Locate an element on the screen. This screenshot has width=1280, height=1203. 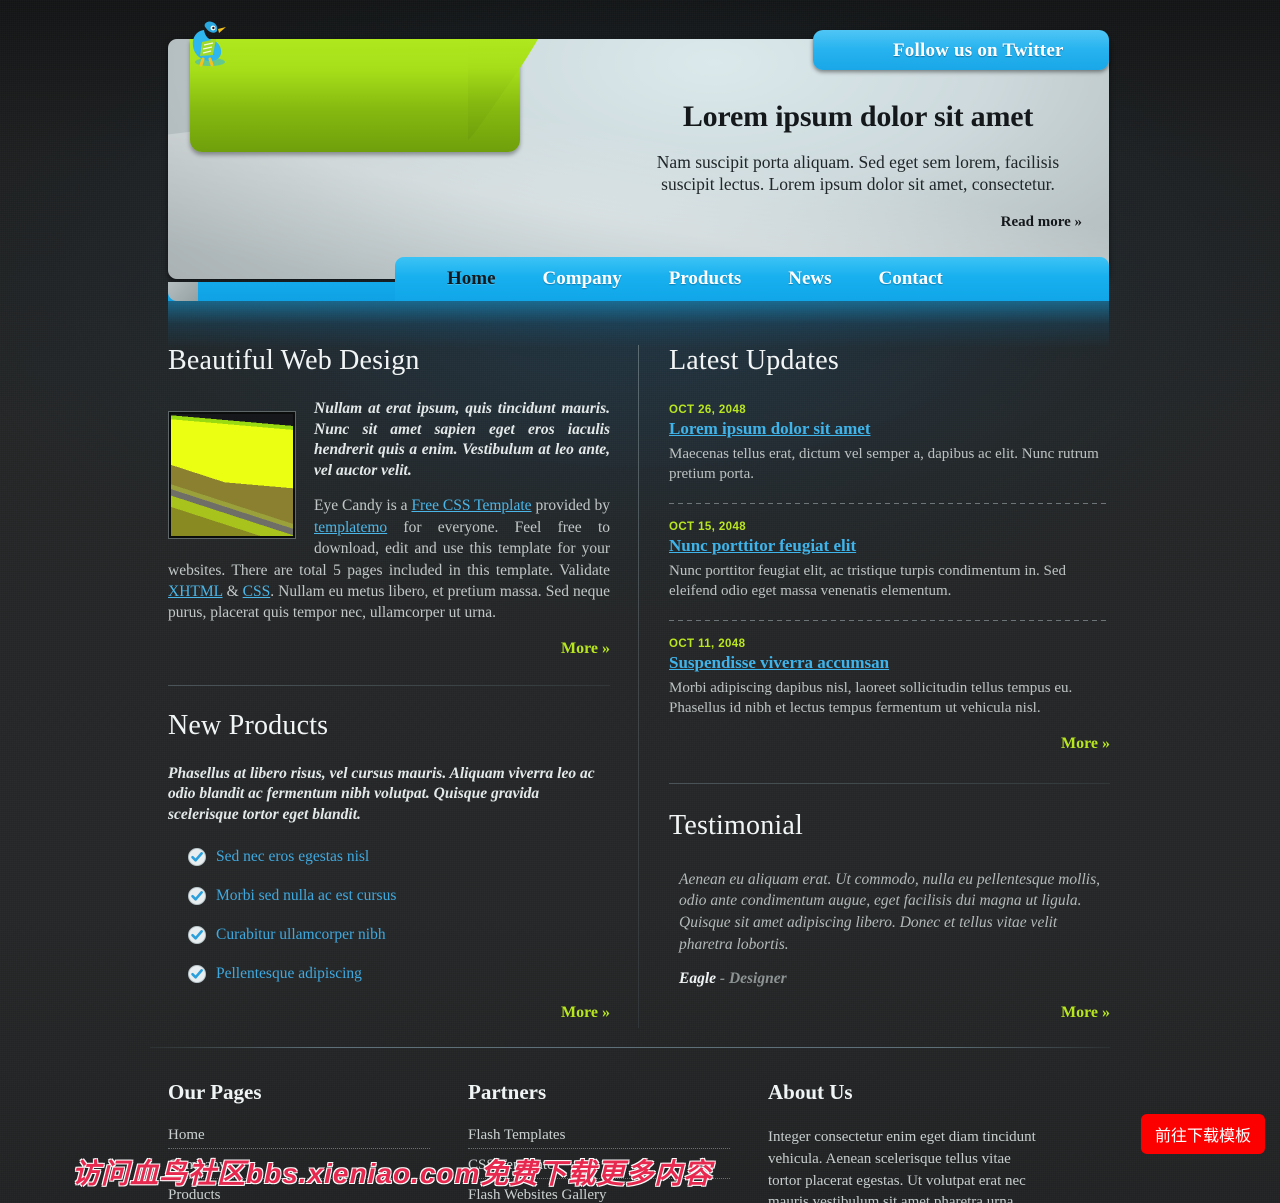
footer-link-css-templates: CSS Templates is located at coordinates (599, 1168).